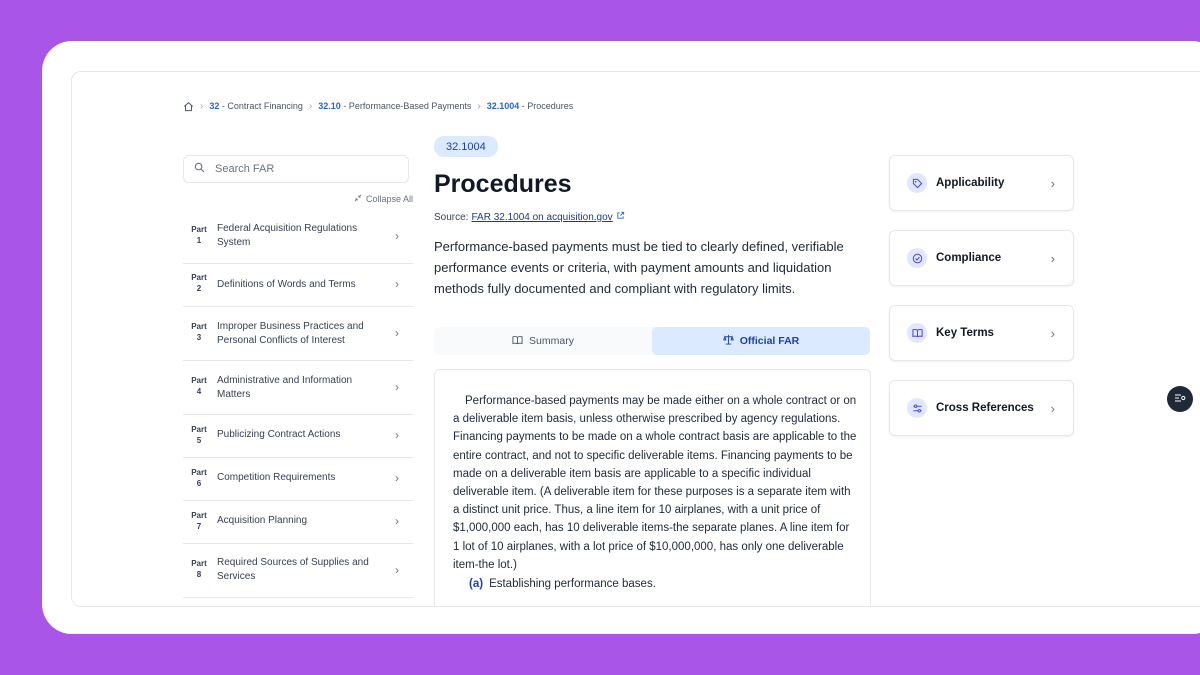  I want to click on breadcrumb-item-part: 32 - Contract Financing, so click(256, 106).